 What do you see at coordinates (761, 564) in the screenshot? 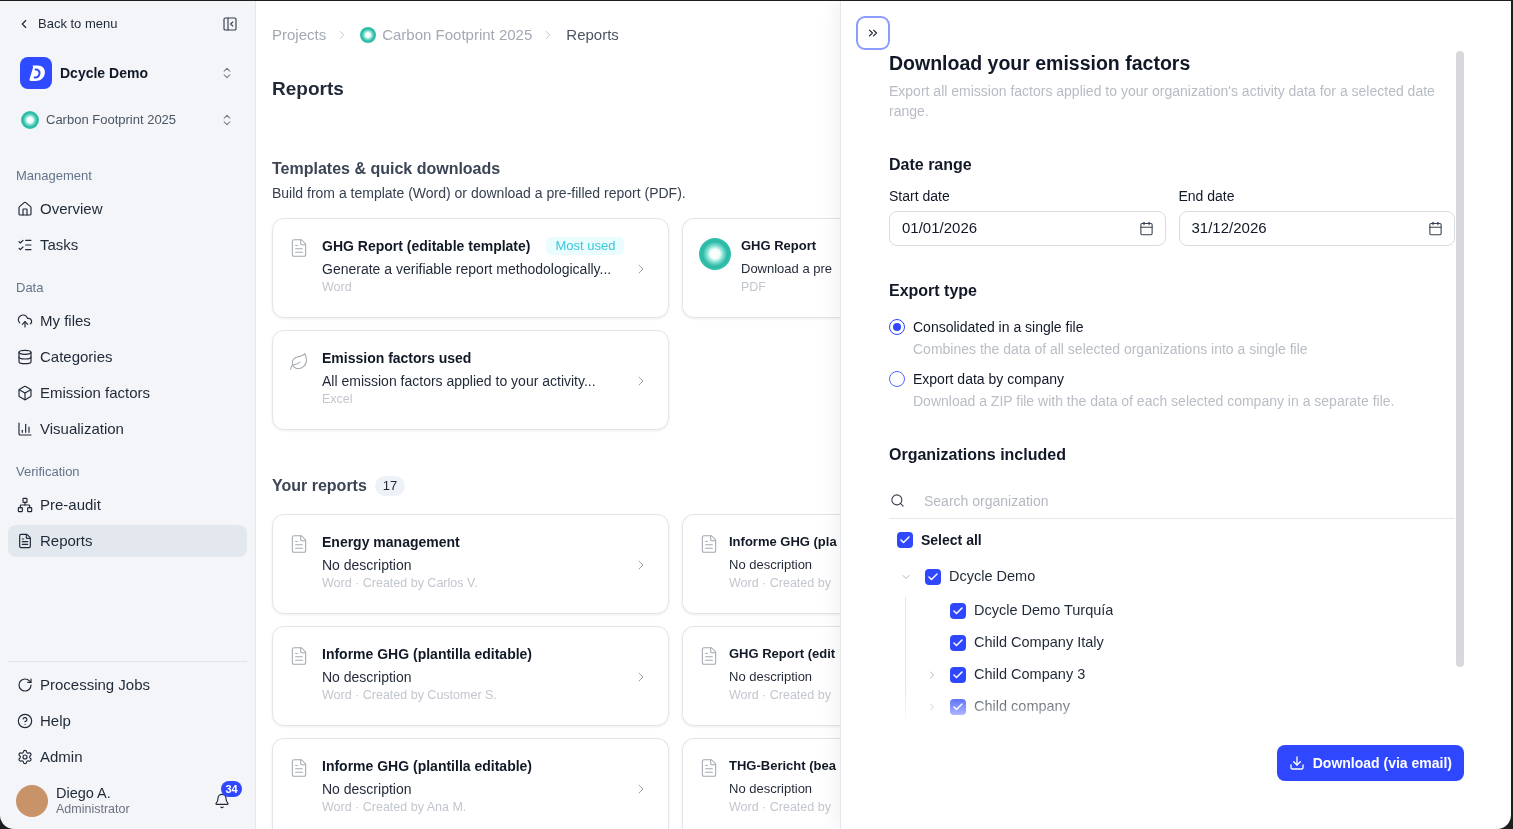
I see `report-card: Informe GHG (pla No description Word · Created by` at bounding box center [761, 564].